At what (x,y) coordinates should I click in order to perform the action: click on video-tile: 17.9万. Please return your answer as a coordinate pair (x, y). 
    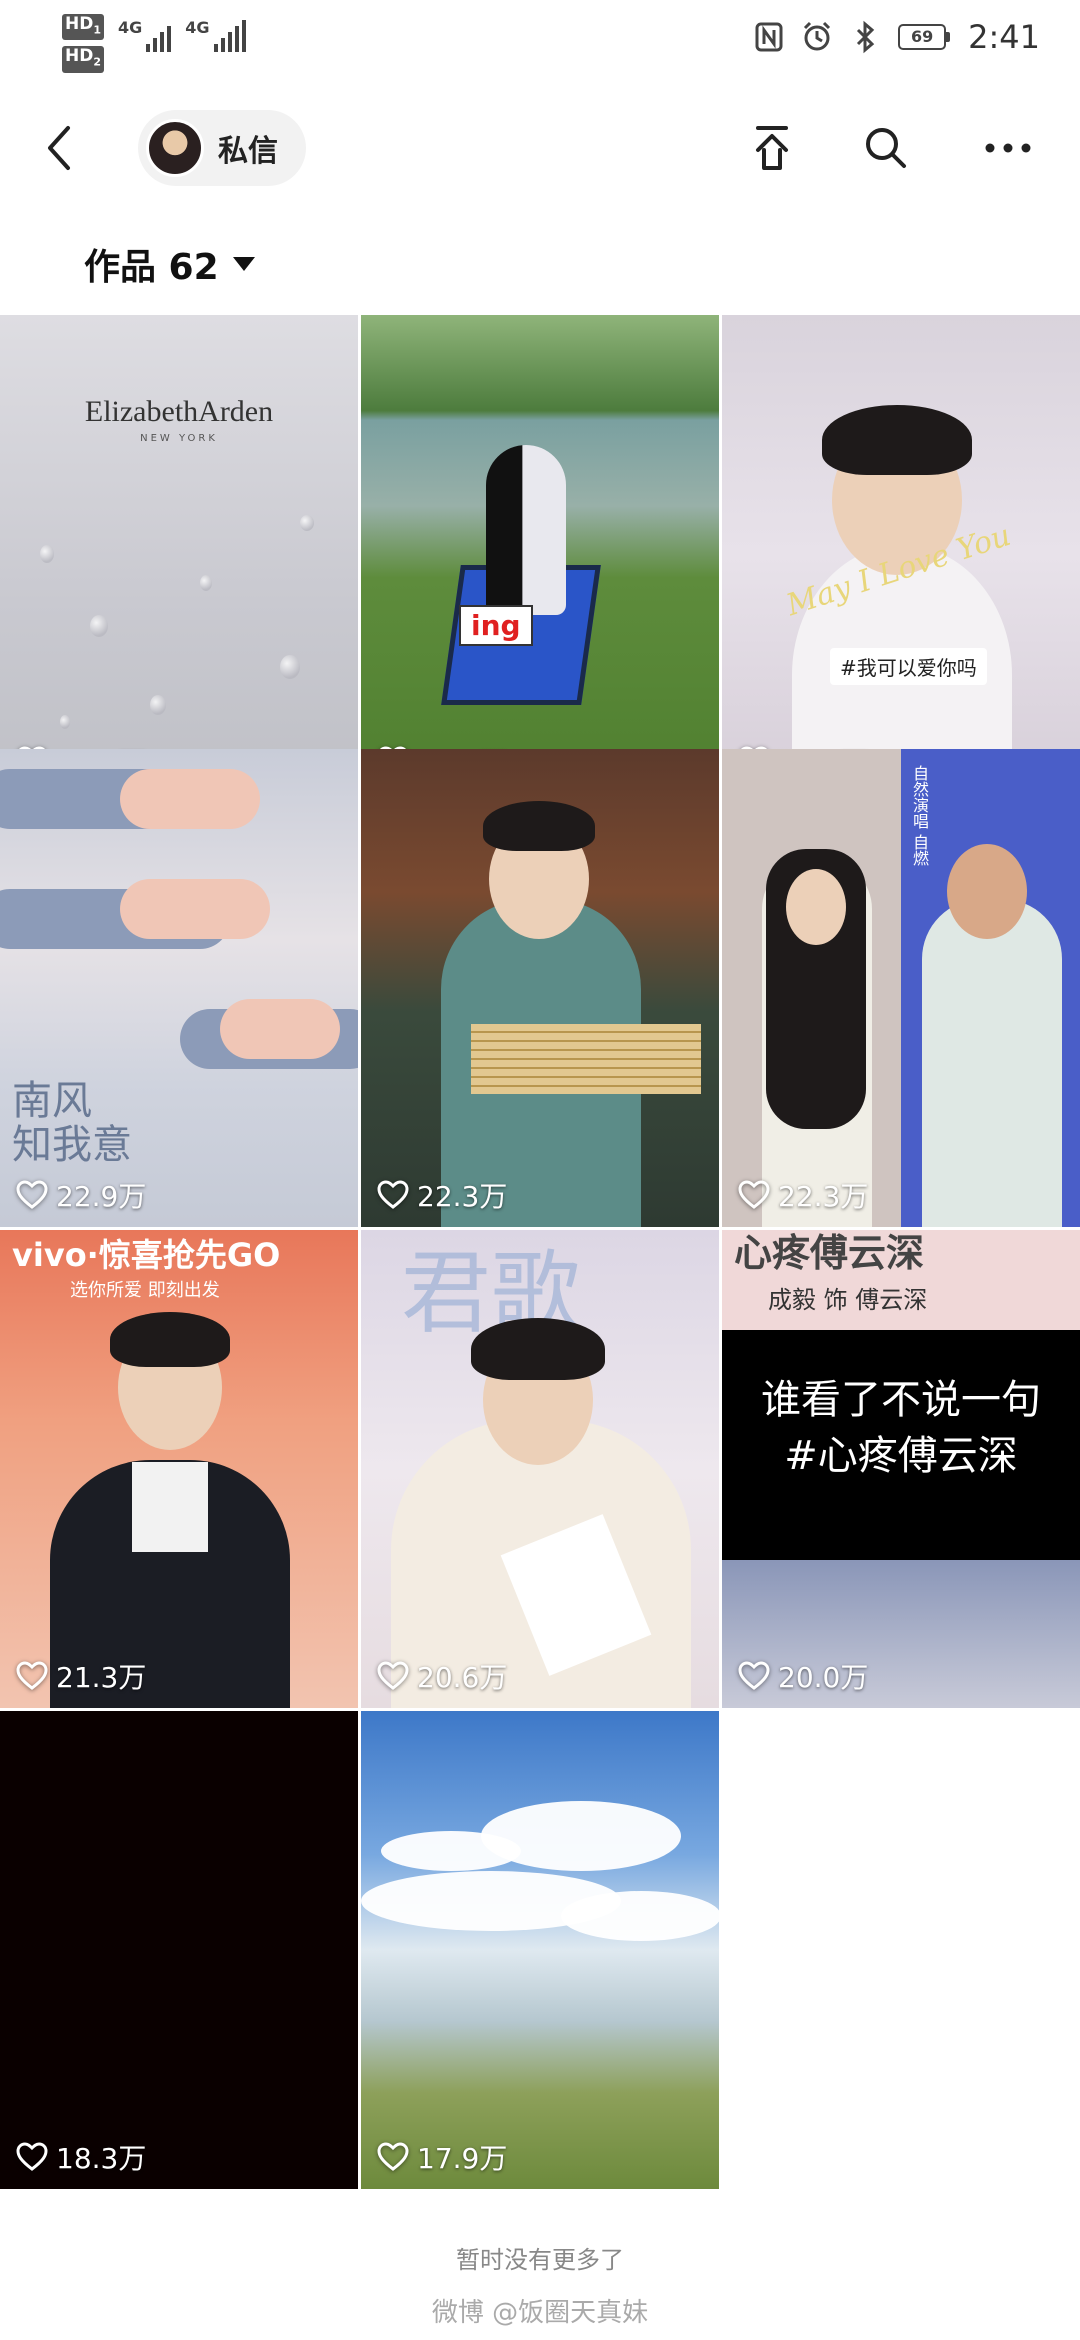
    Looking at the image, I should click on (540, 1950).